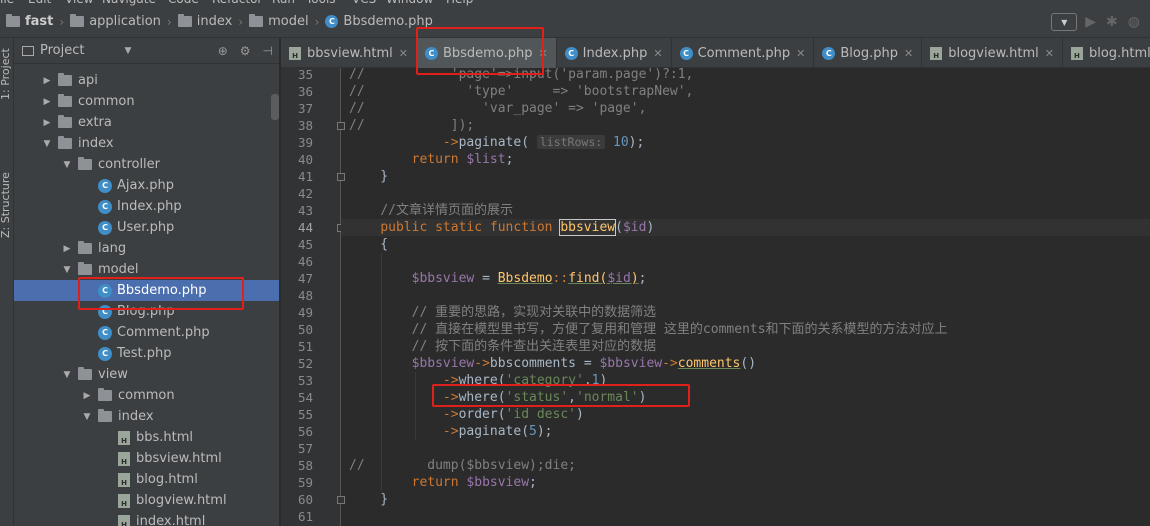 The image size is (1150, 526). Describe the element at coordinates (146, 80) in the screenshot. I see `tree-item: ▶ api` at that location.